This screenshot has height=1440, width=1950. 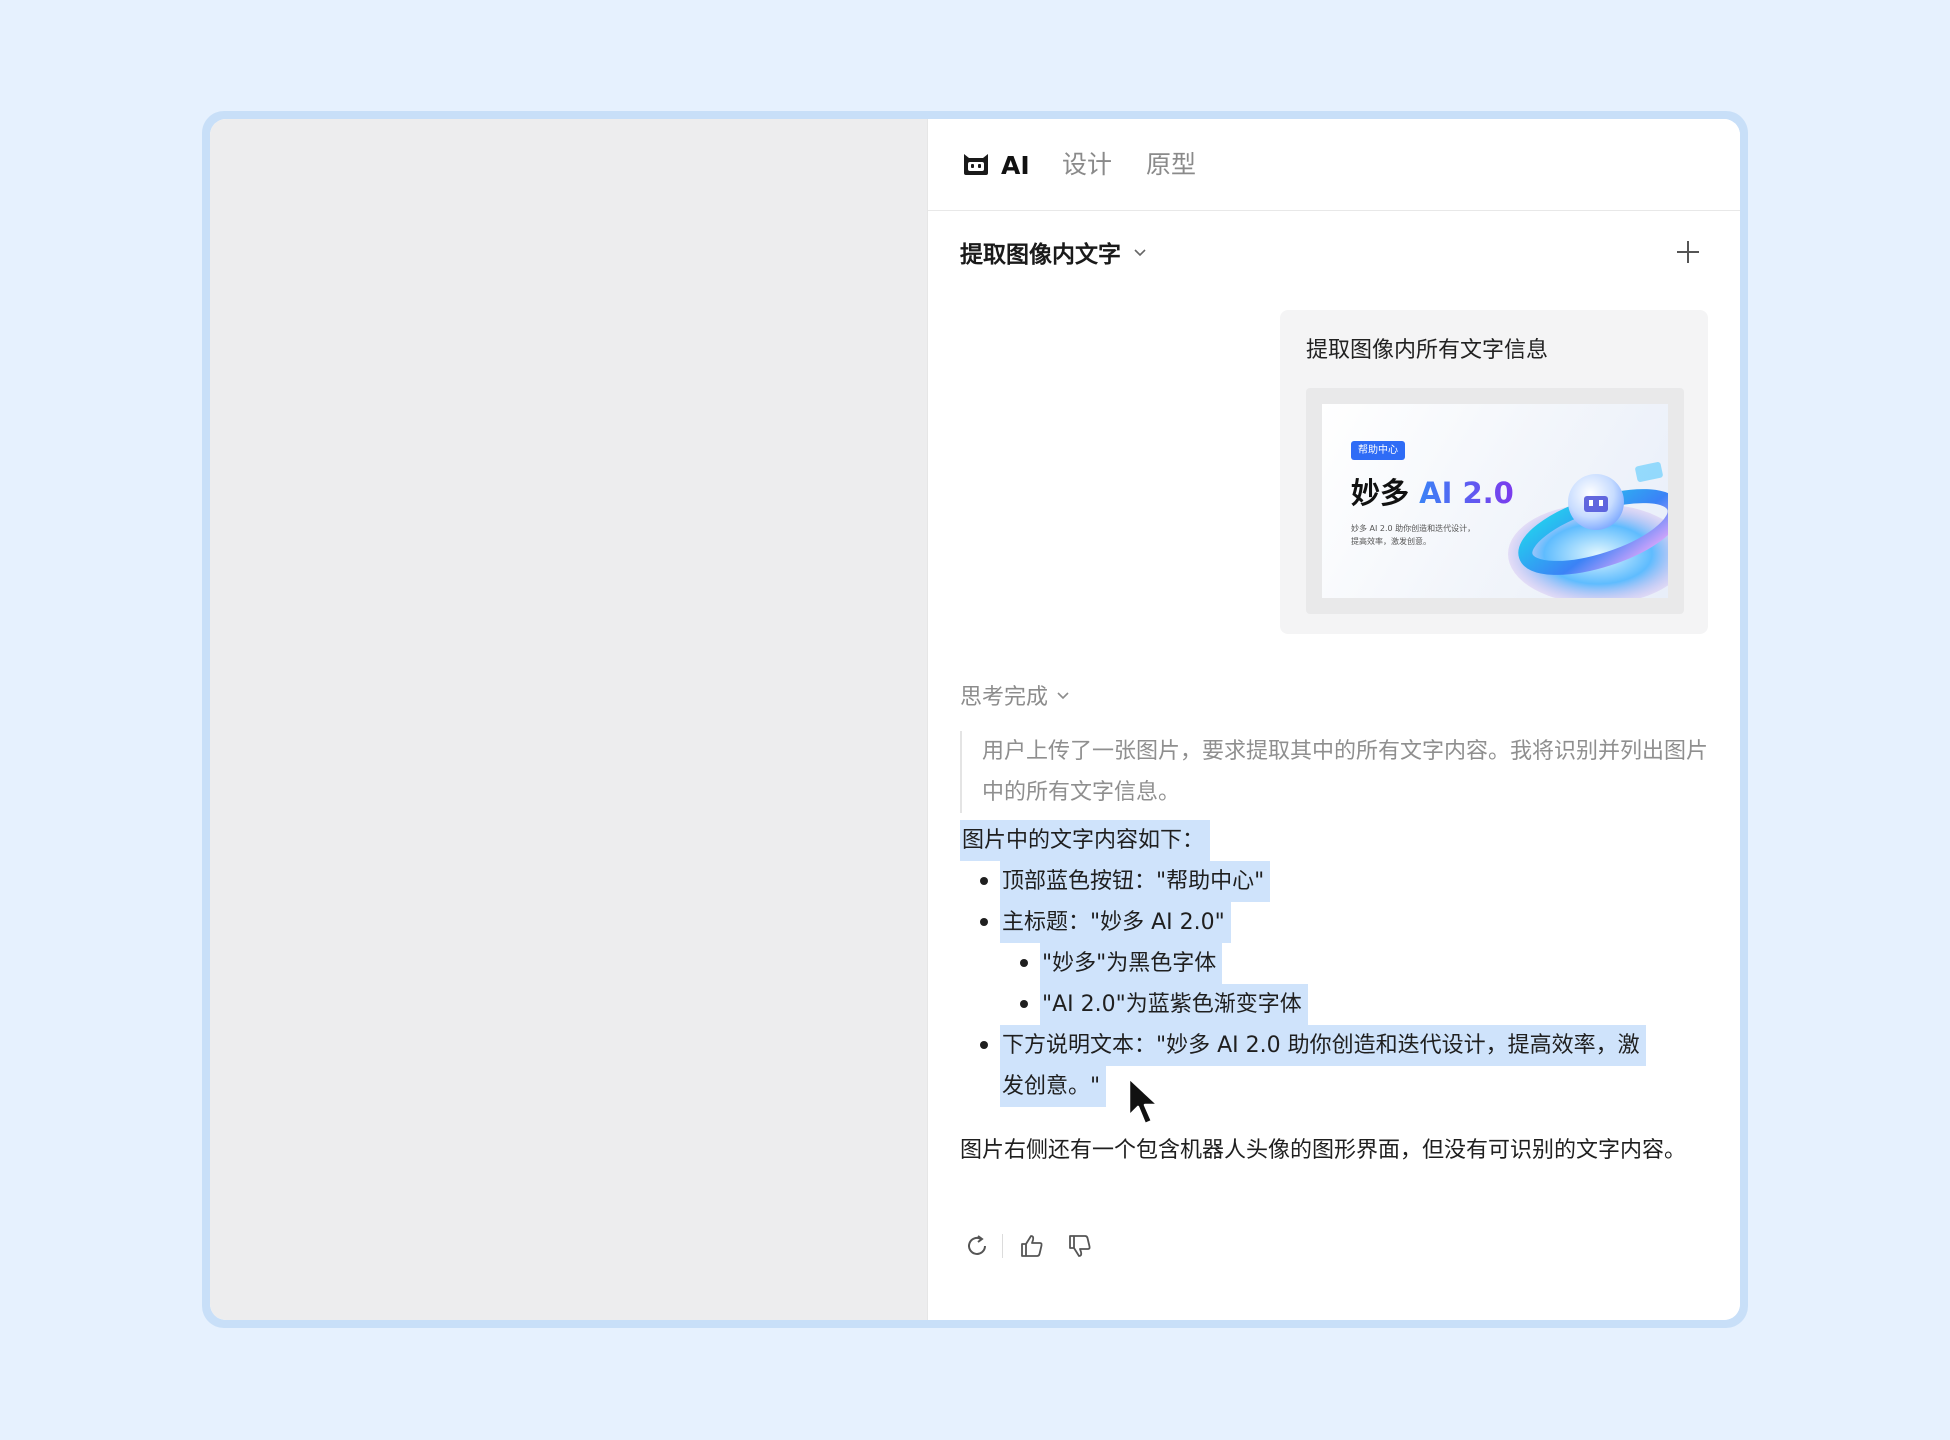 I want to click on thumbs-down-icon, so click(x=1080, y=1246).